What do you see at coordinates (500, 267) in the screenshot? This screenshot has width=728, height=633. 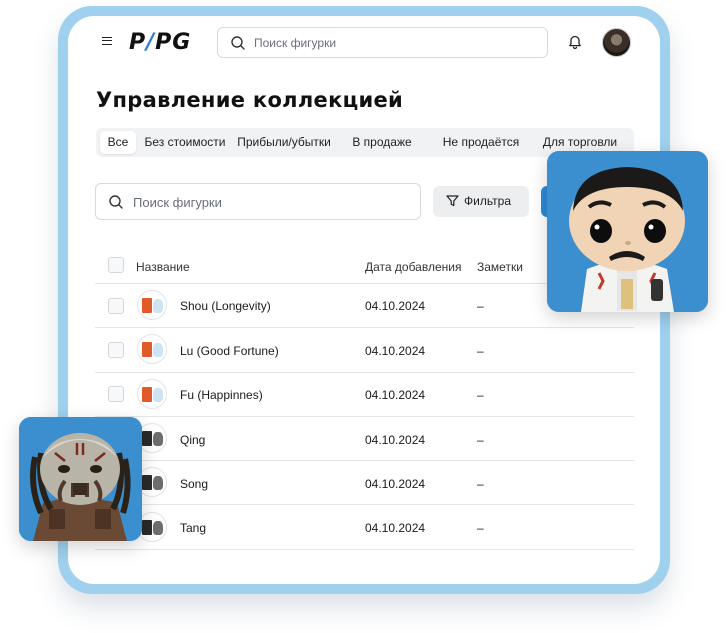 I see `column-notes: Заметки` at bounding box center [500, 267].